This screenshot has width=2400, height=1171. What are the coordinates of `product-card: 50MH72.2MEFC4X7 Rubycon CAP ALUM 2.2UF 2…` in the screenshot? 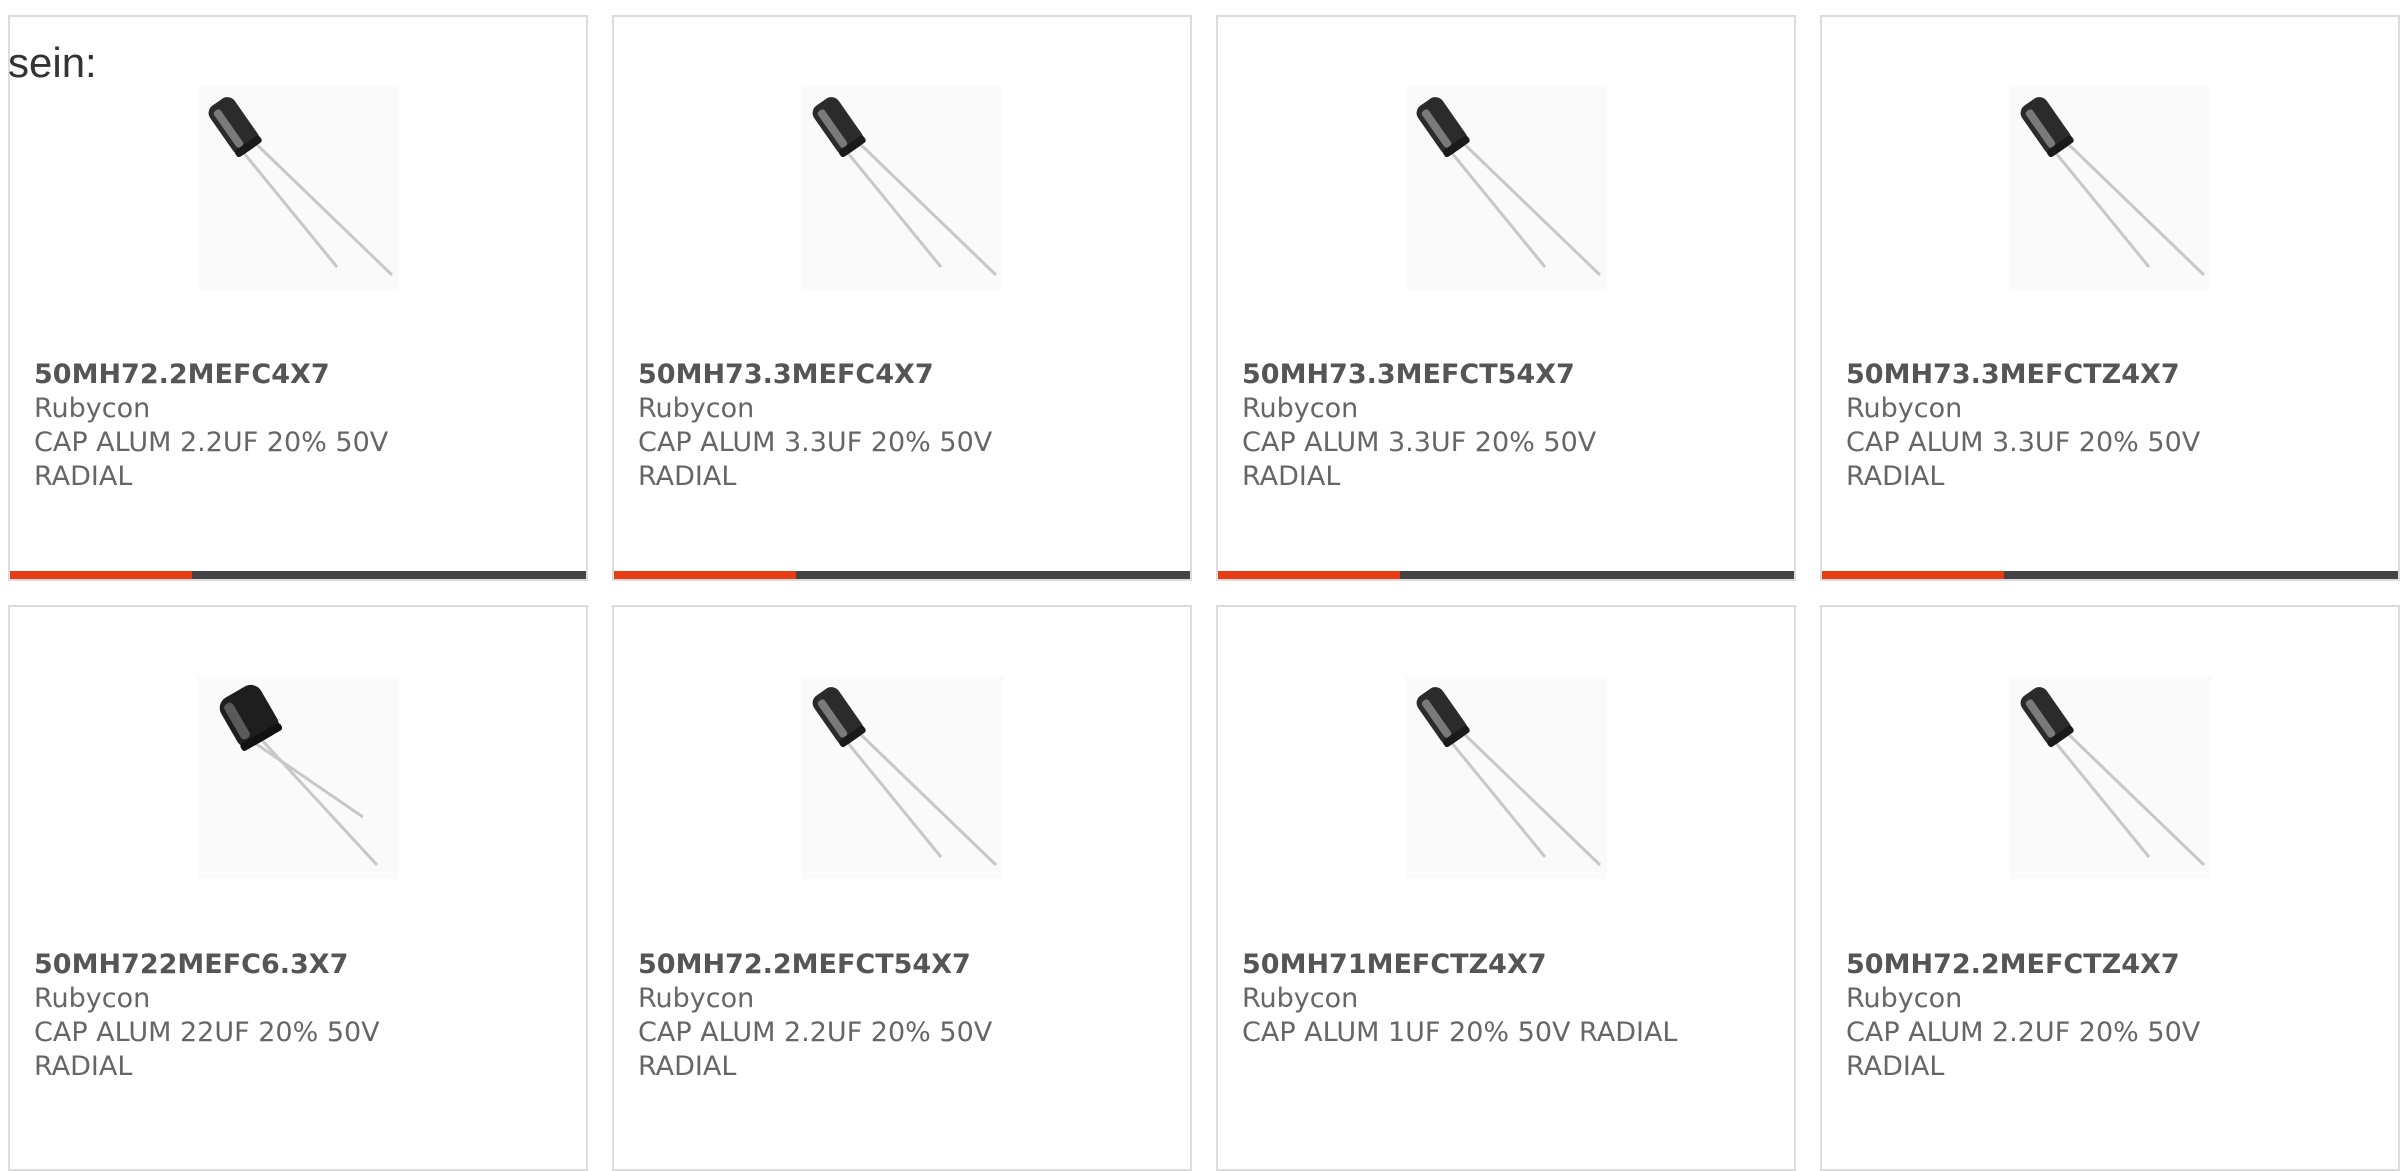 It's located at (298, 298).